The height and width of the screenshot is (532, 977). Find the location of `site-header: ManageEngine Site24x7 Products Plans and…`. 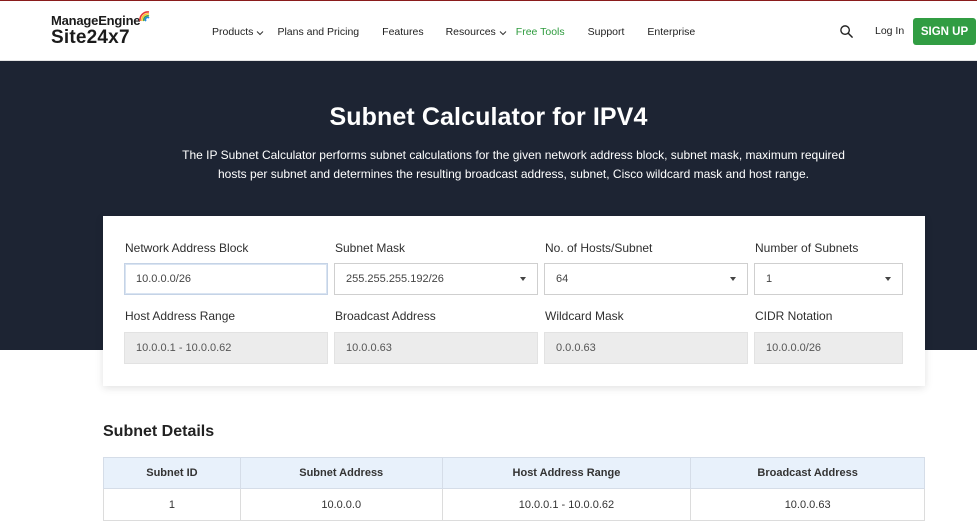

site-header: ManageEngine Site24x7 Products Plans and… is located at coordinates (488, 30).